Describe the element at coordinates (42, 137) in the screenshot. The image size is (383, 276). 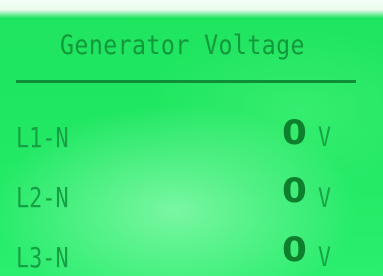
I see `reading-label-l1: L1-N` at that location.